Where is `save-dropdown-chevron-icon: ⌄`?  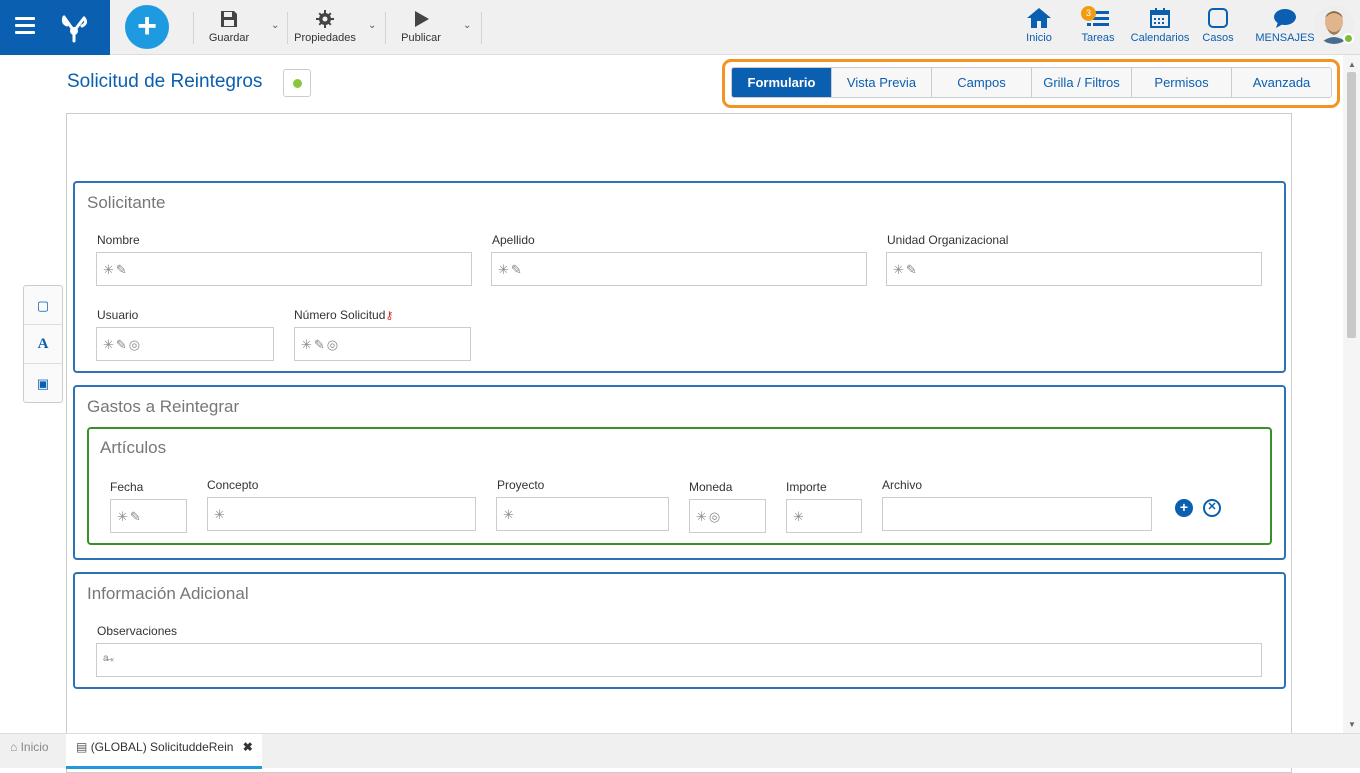
save-dropdown-chevron-icon: ⌄ is located at coordinates (275, 25).